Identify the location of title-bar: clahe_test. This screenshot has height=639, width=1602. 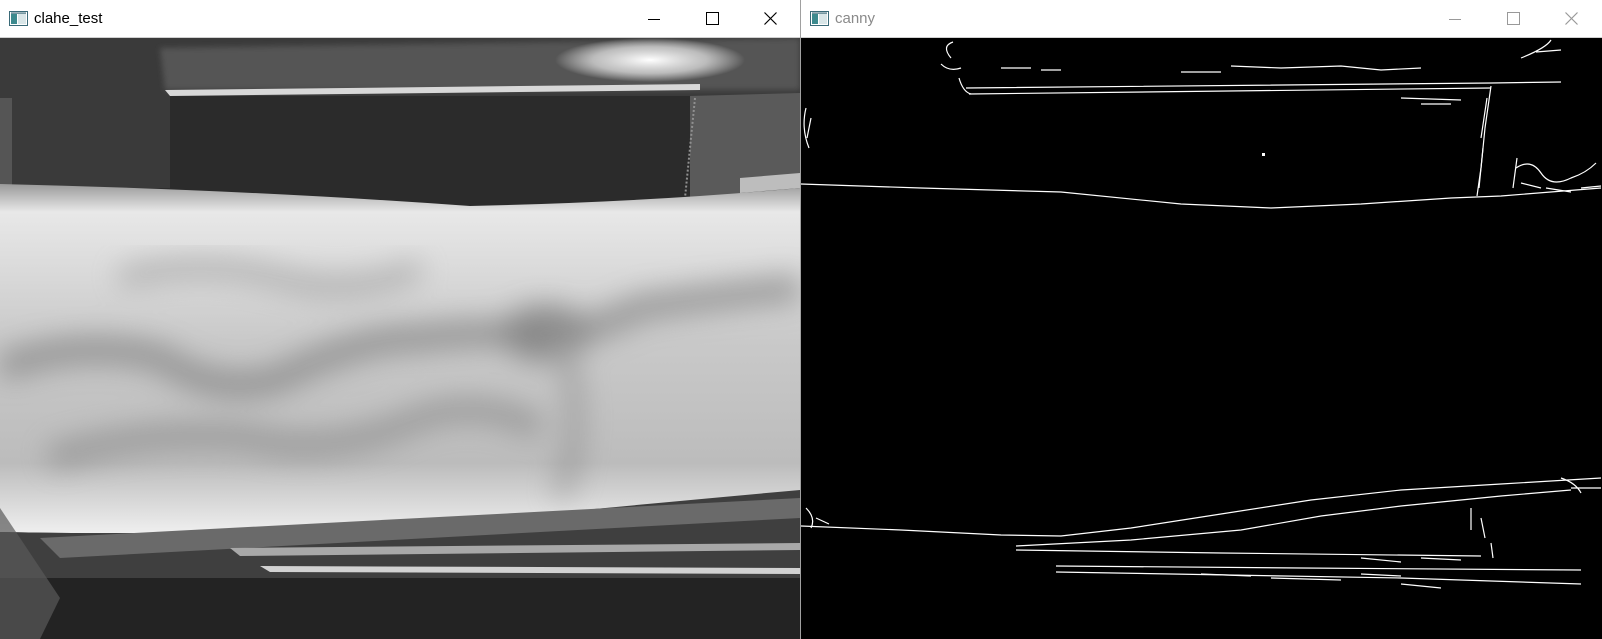
(400, 19).